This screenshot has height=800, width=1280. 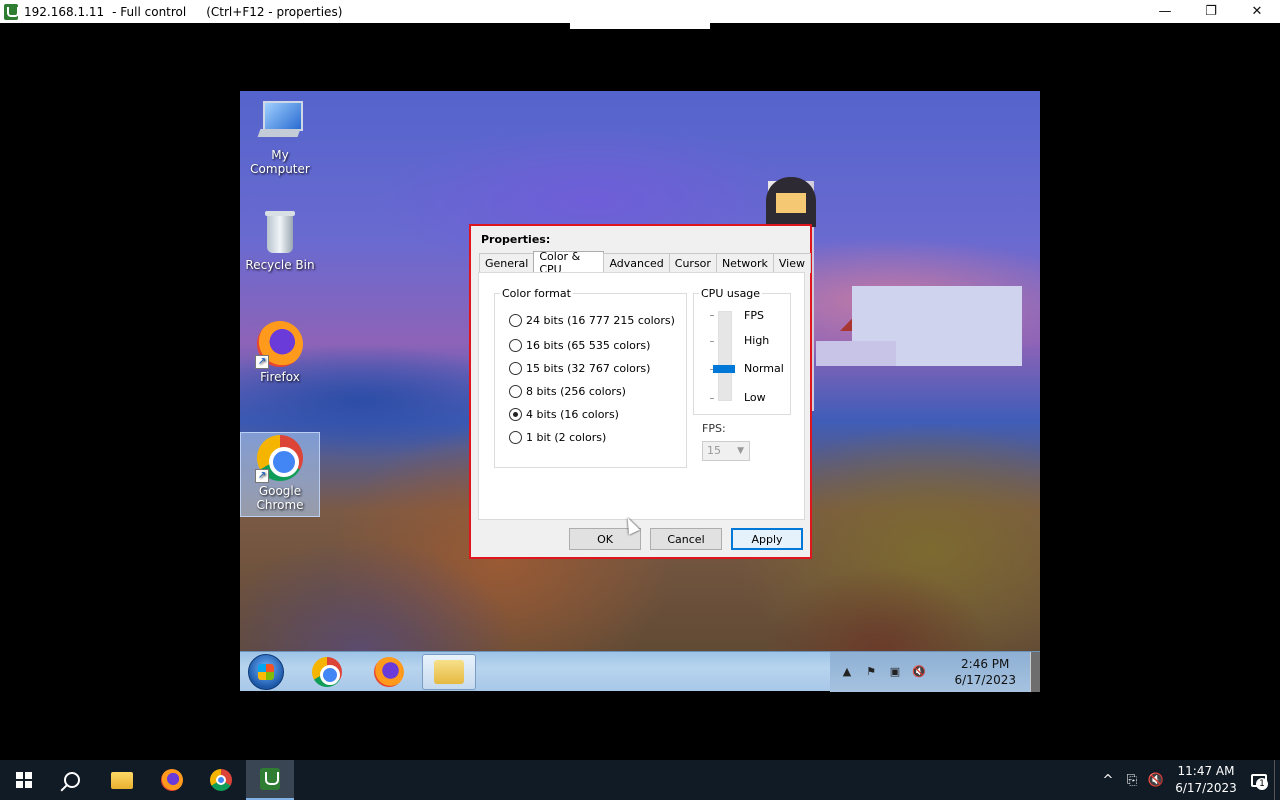 I want to click on desktop-icon-label: Google Chrome, so click(x=280, y=498).